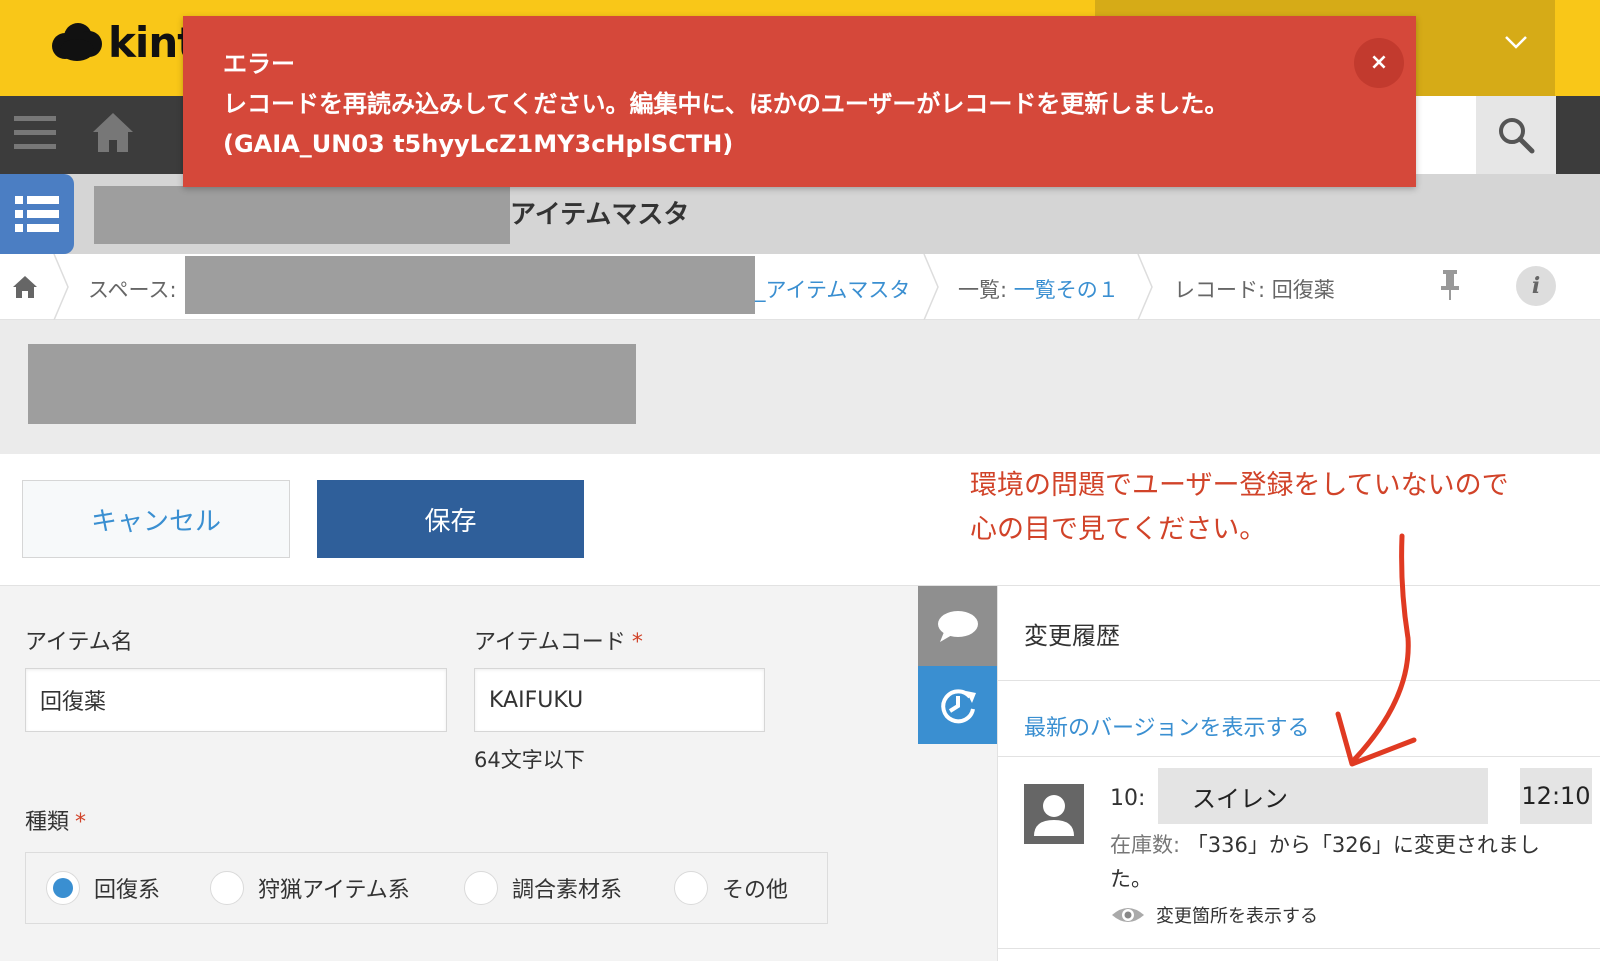 Image resolution: width=1600 pixels, height=961 pixels. I want to click on breadcrumb-app-link: _アイテムマスタ, so click(832, 289).